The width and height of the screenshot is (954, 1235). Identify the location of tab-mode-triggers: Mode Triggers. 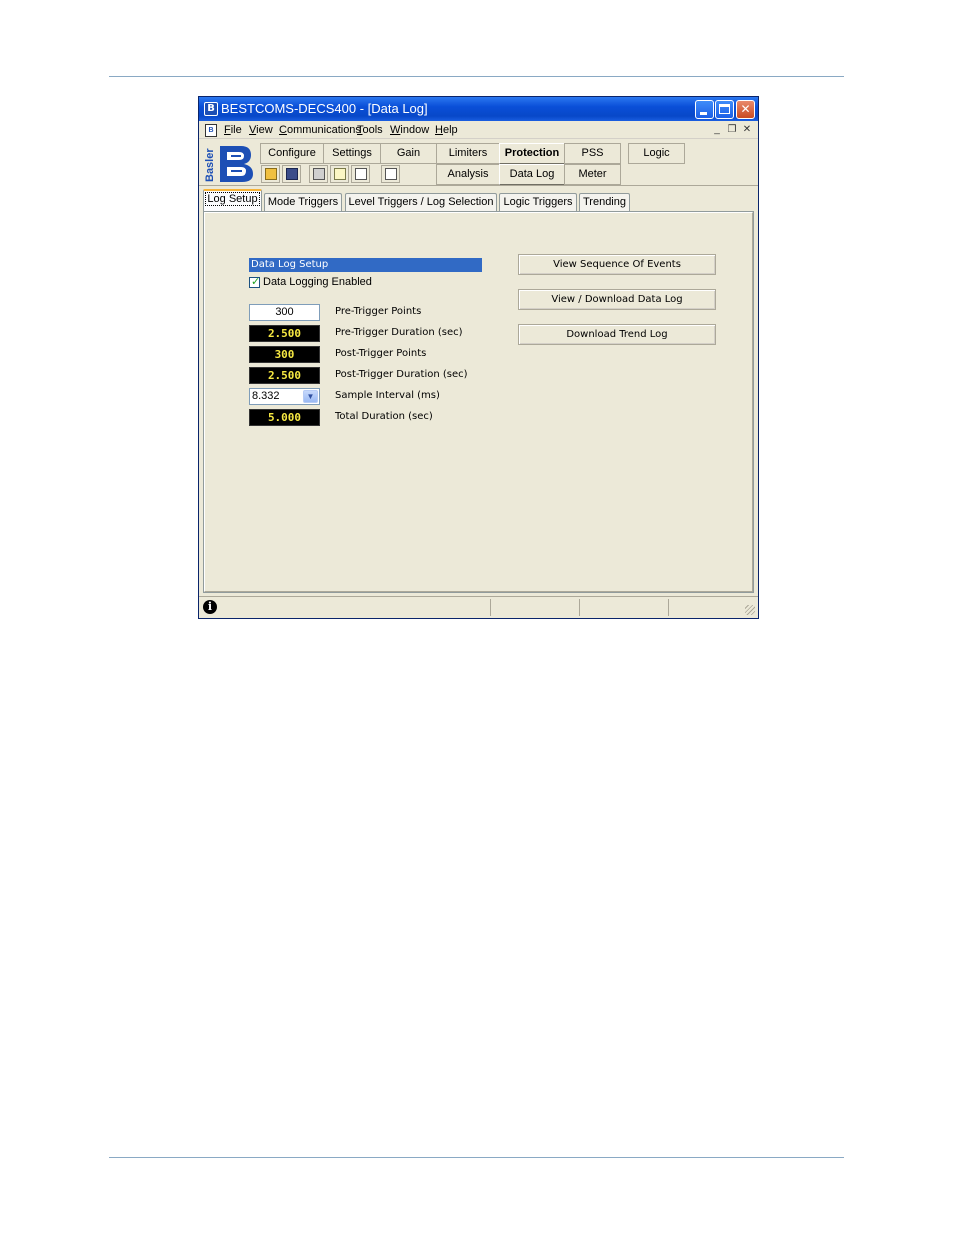
(303, 202).